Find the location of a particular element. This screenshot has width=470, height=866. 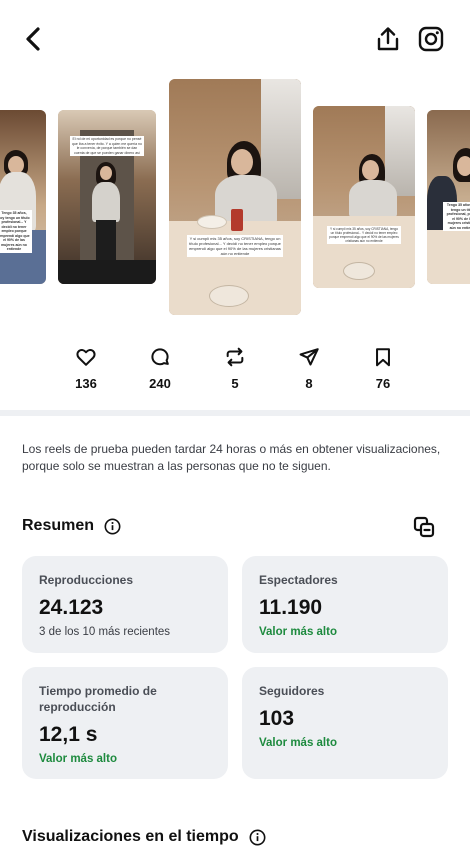

card-subtext: 3 de los 10 más recientes is located at coordinates (105, 632).